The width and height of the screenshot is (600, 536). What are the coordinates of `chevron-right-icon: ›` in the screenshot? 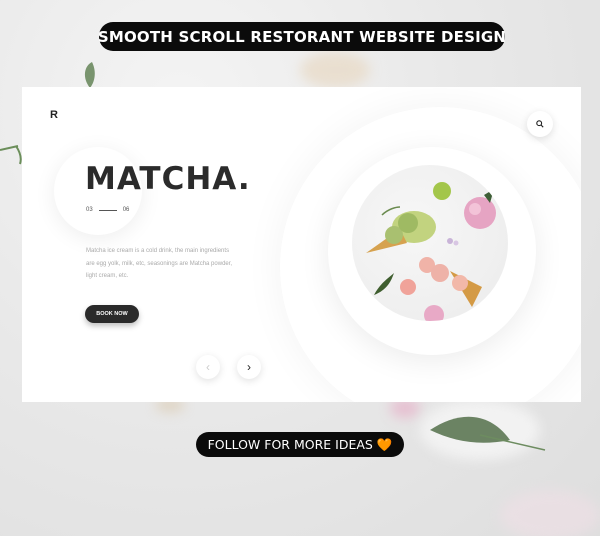 It's located at (249, 367).